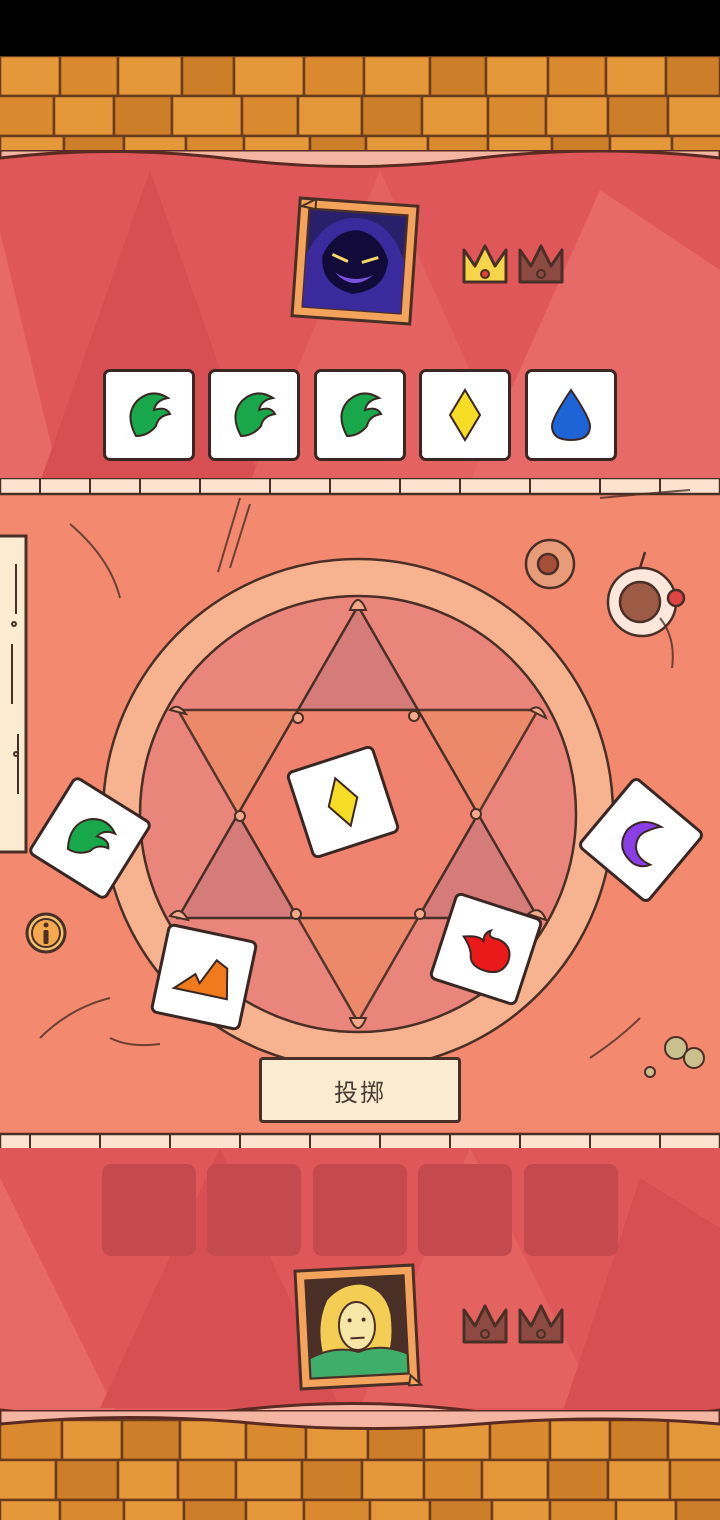  What do you see at coordinates (360, 28) in the screenshot?
I see `status-bar` at bounding box center [360, 28].